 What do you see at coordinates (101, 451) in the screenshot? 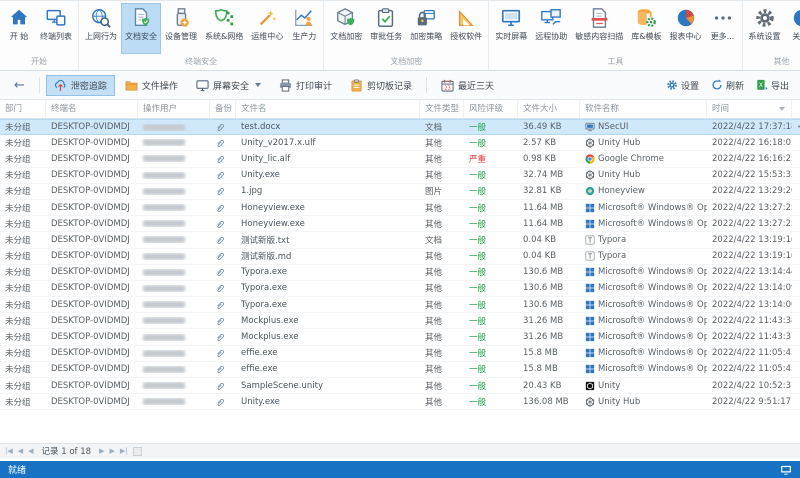
I see `next-page-button: ▶` at bounding box center [101, 451].